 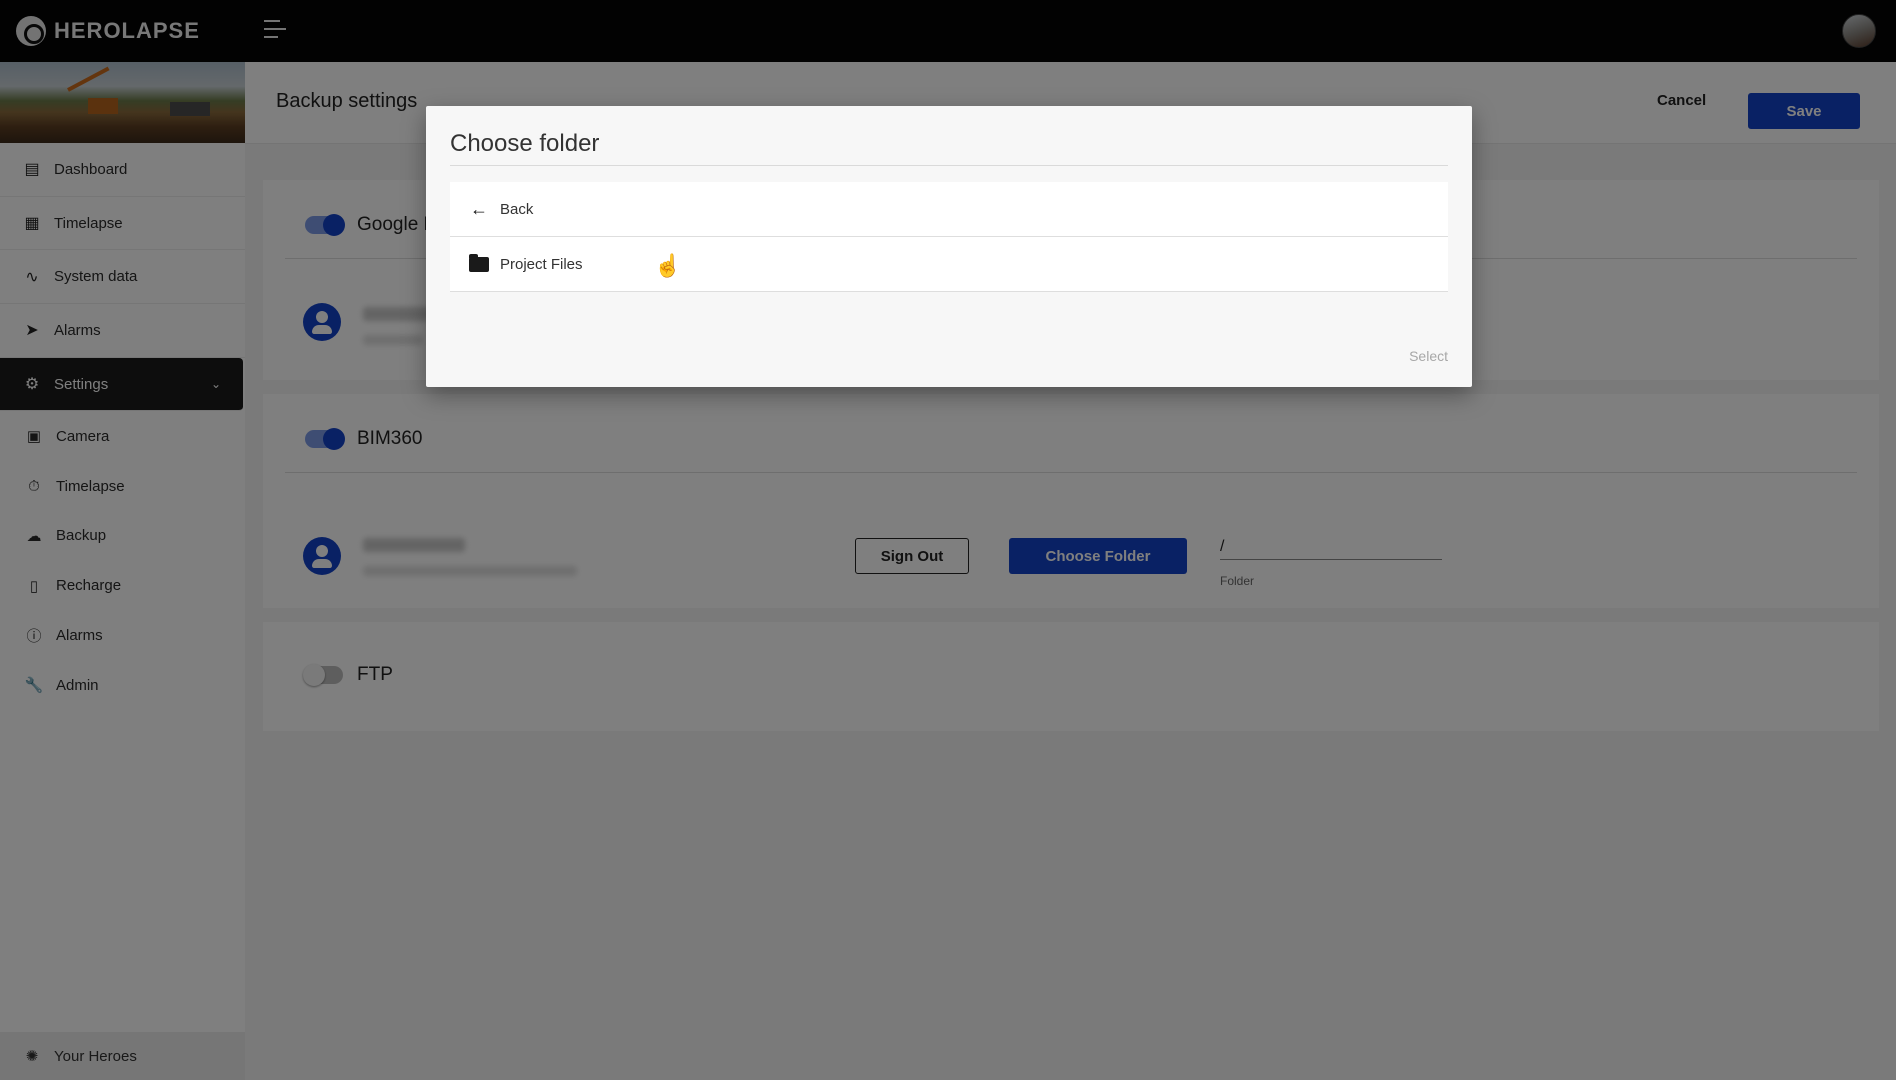 I want to click on back-label: Back, so click(x=517, y=209).